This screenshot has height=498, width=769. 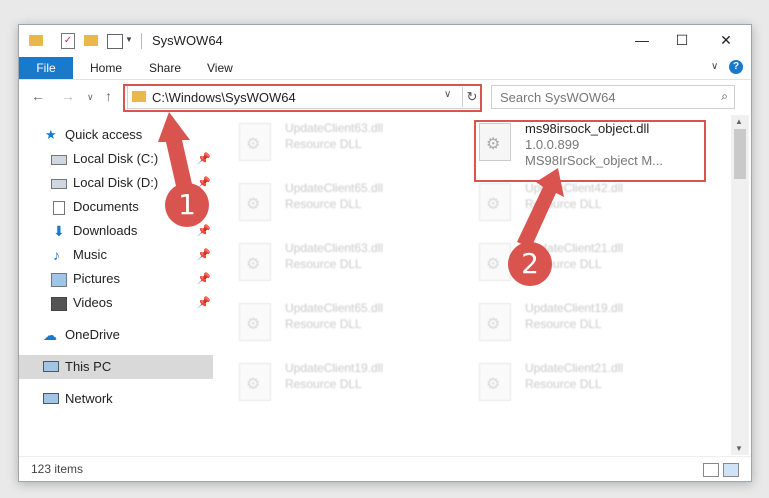 I want to click on recent-locations-chevron-icon: ∨, so click(x=90, y=97).